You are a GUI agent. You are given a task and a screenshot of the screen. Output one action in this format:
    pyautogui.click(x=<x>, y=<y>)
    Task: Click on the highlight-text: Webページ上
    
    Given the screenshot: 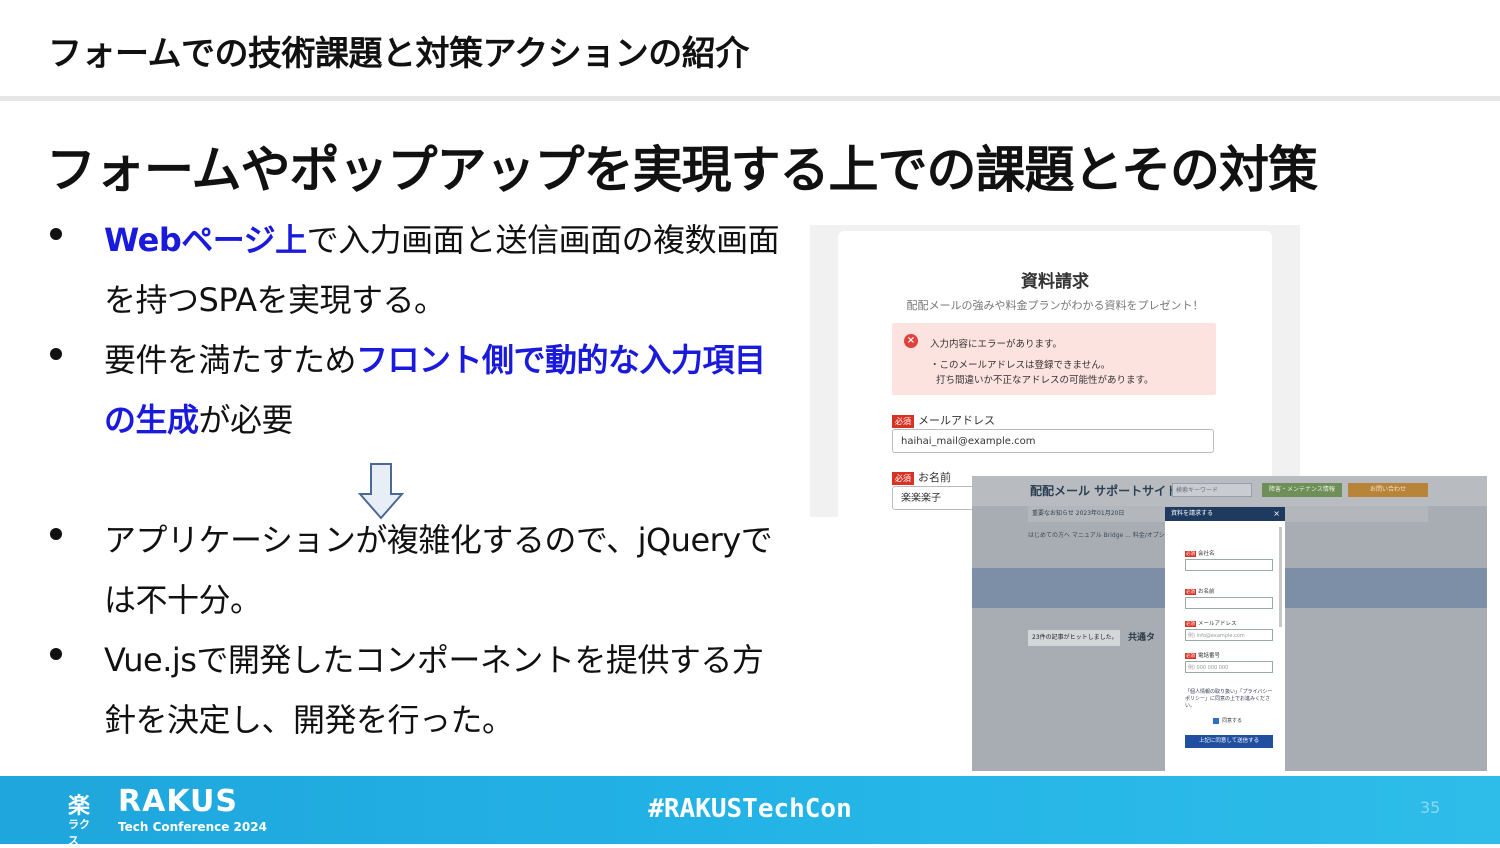 What is the action you would take?
    pyautogui.click(x=205, y=240)
    